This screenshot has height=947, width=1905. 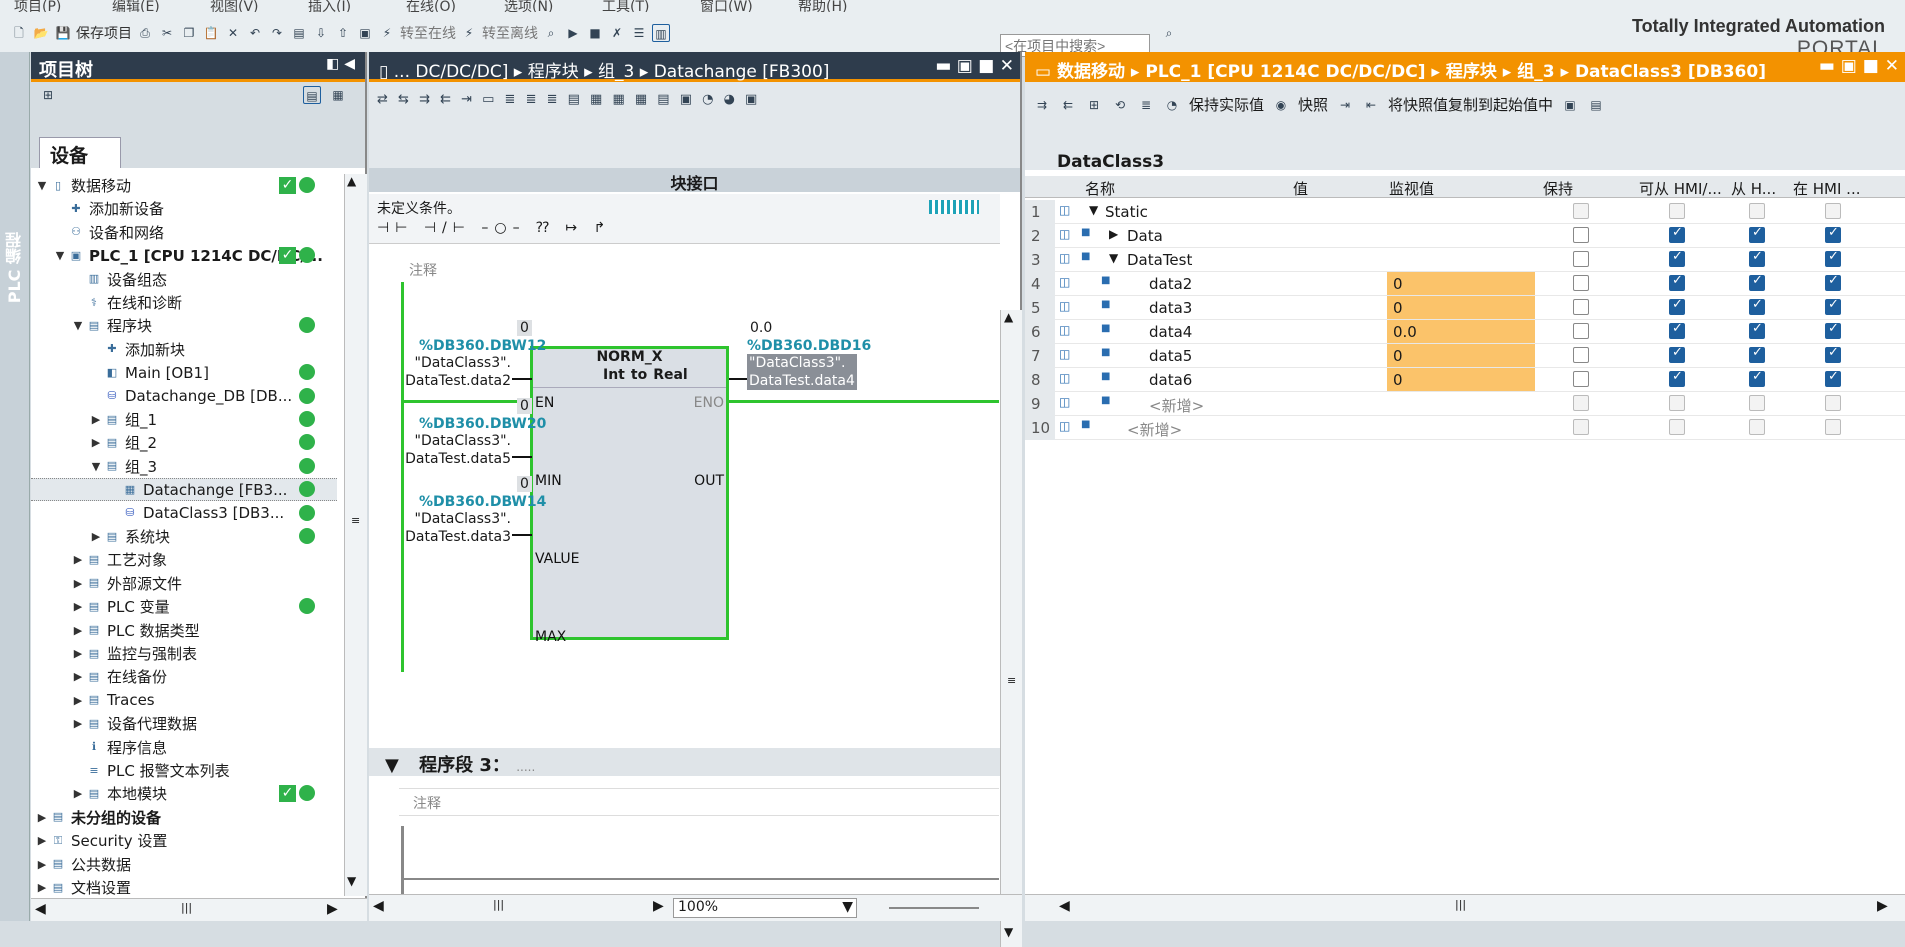 What do you see at coordinates (455, 372) in the screenshot?
I see `operand-min: "DataClass3". DataTest.data2` at bounding box center [455, 372].